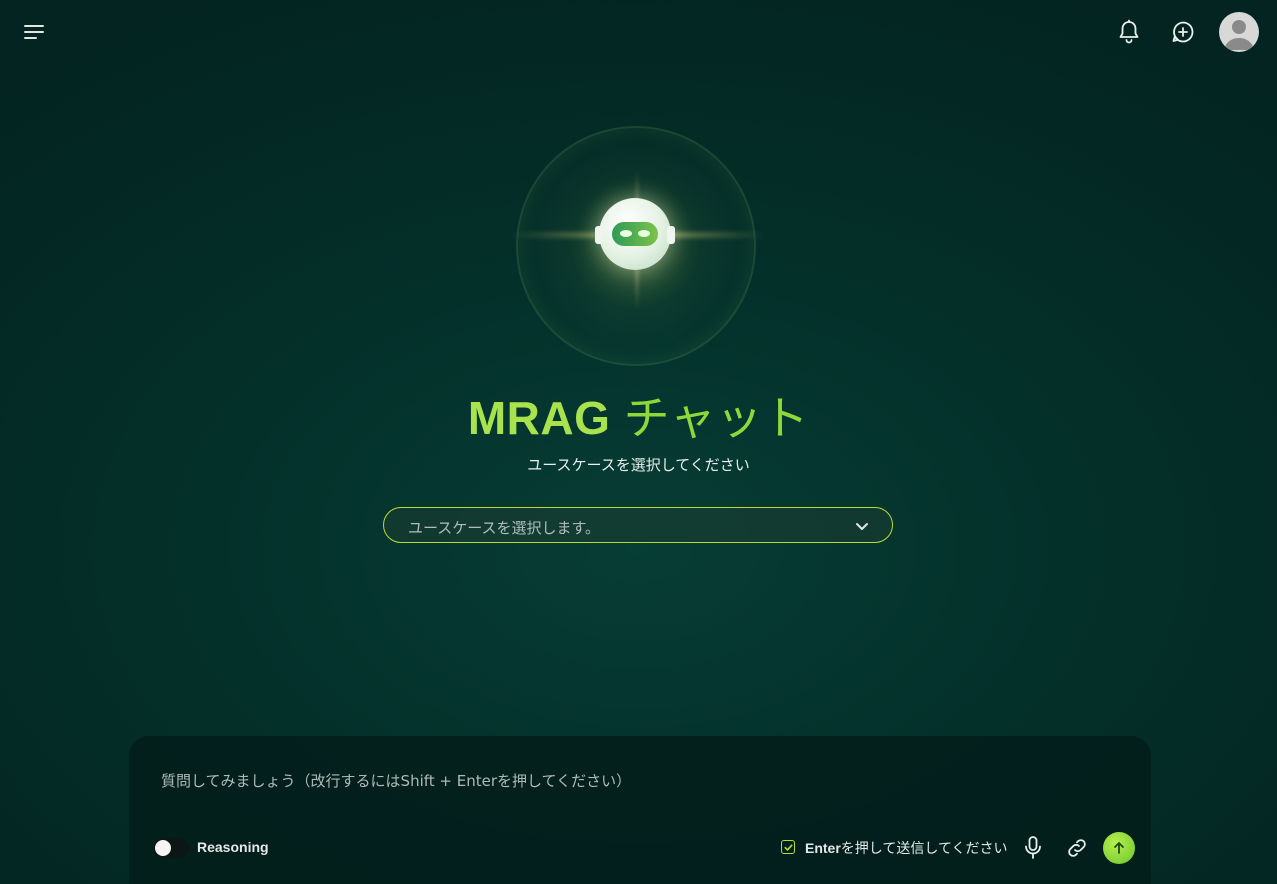 The width and height of the screenshot is (1277, 884). I want to click on page-title-latin: MRAG, so click(539, 418).